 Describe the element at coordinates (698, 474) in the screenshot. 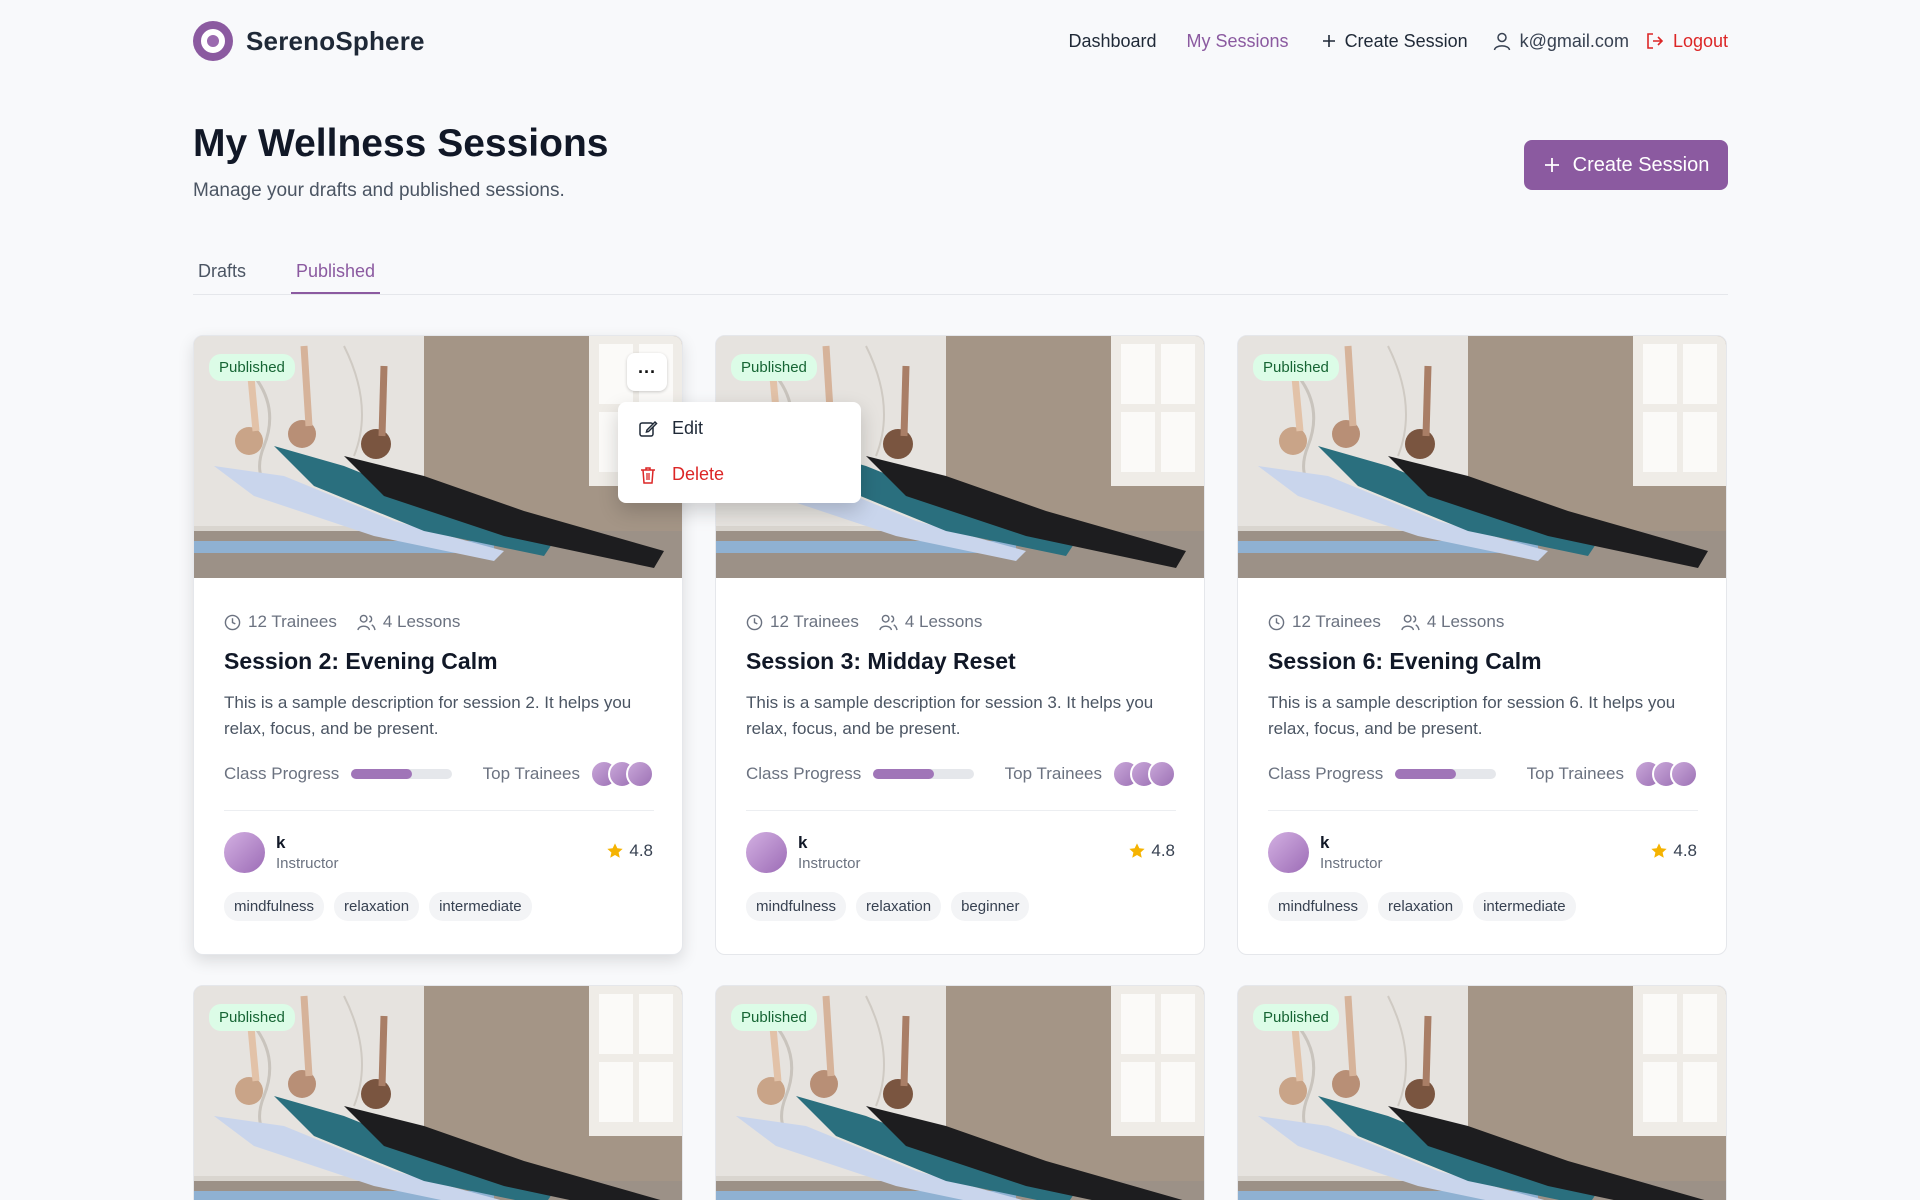

I see `menu-delete-label: Delete` at that location.